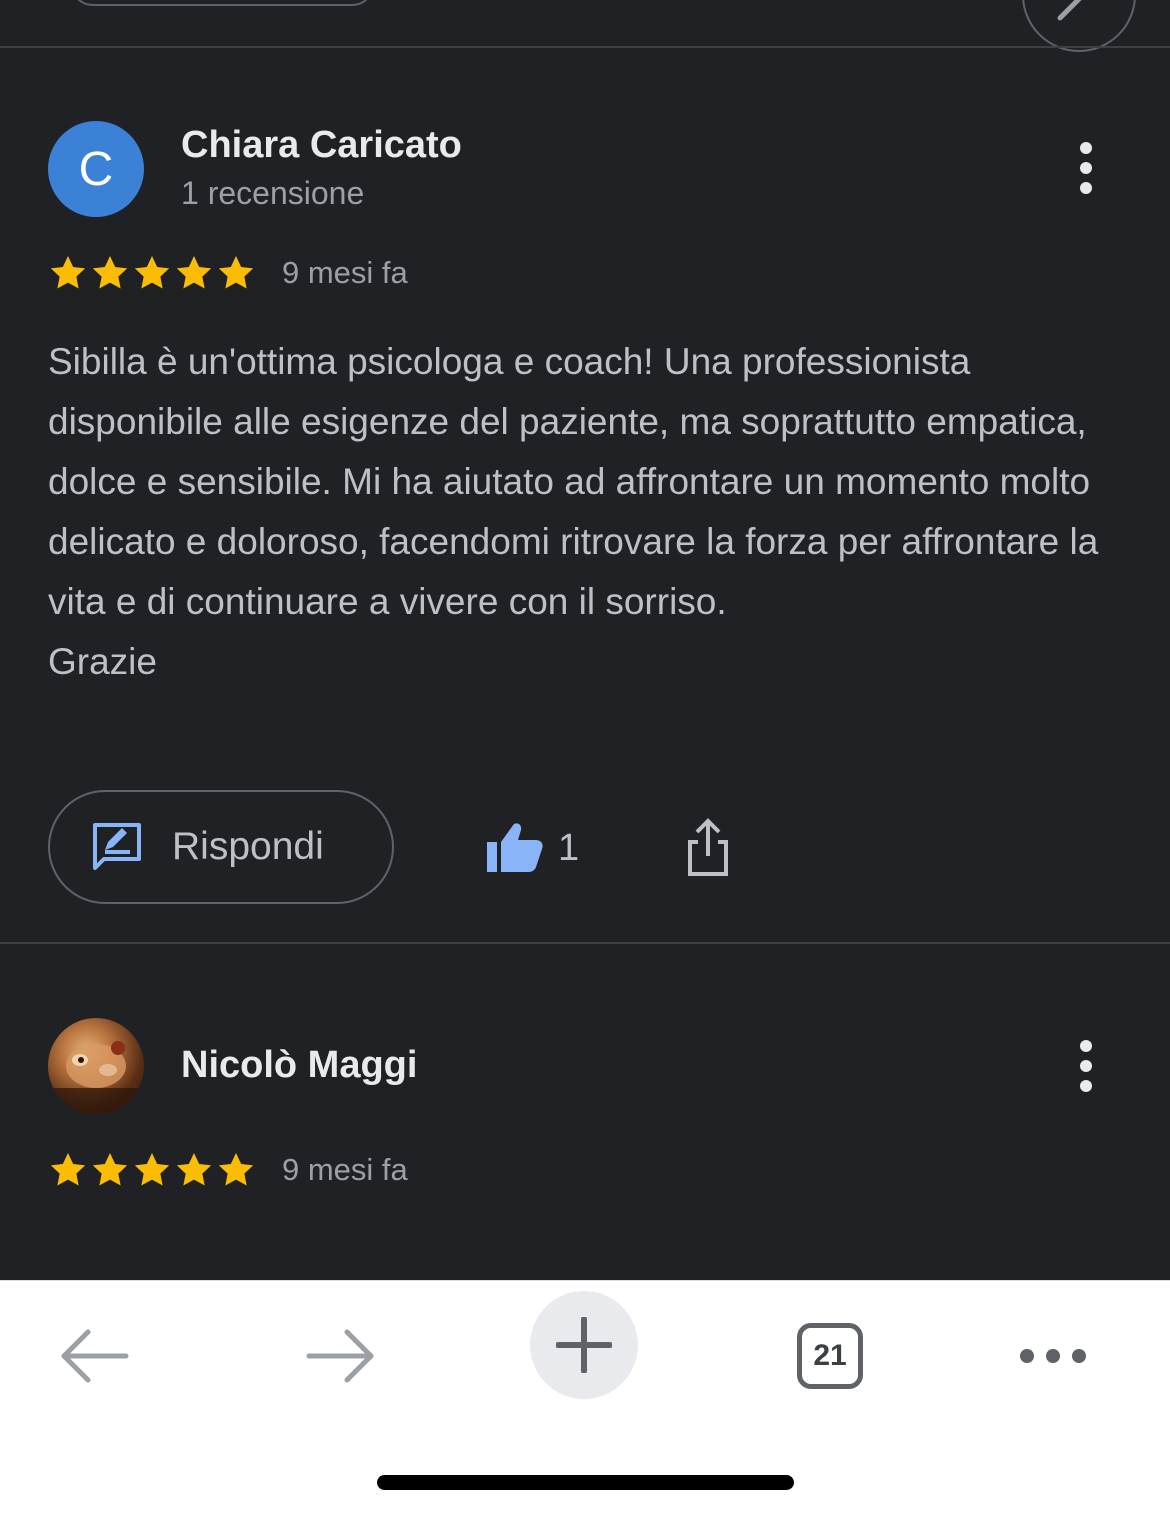  I want to click on back-button, so click(95, 1356).